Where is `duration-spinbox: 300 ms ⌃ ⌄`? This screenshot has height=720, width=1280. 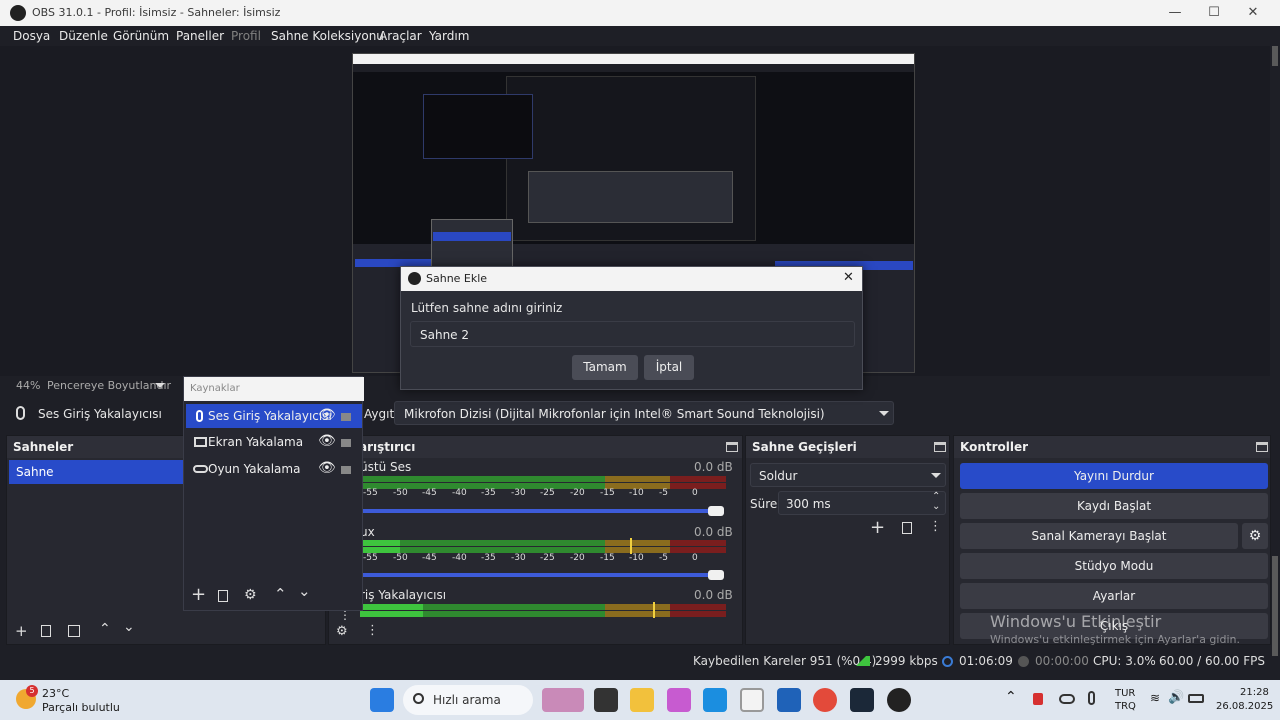 duration-spinbox: 300 ms ⌃ ⌄ is located at coordinates (862, 503).